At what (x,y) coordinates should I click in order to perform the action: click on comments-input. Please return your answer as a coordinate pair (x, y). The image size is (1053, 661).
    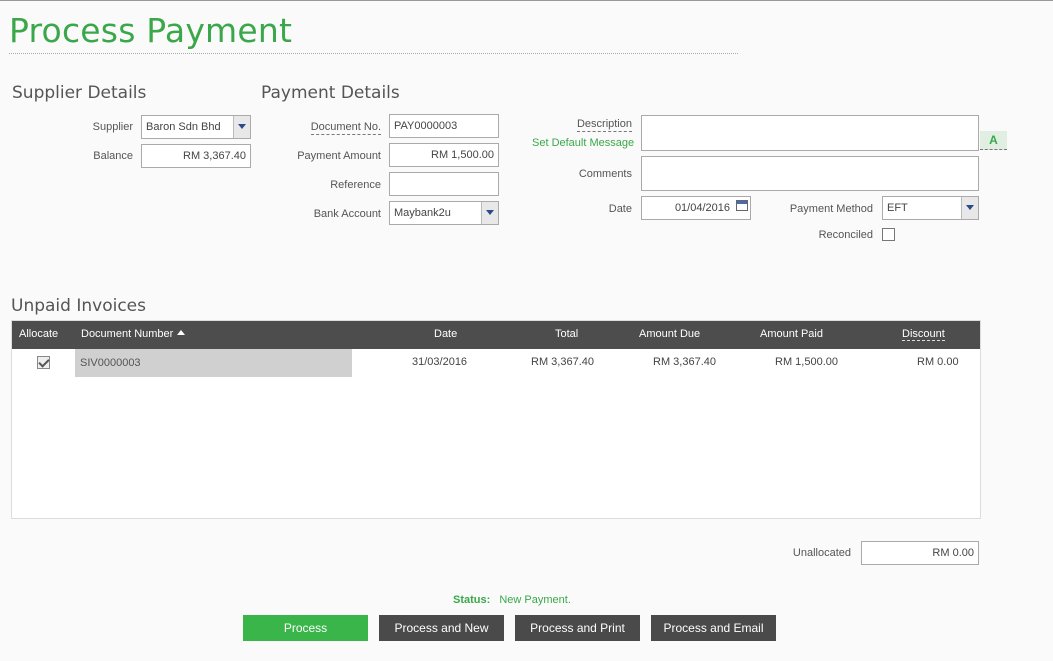
    Looking at the image, I should click on (810, 173).